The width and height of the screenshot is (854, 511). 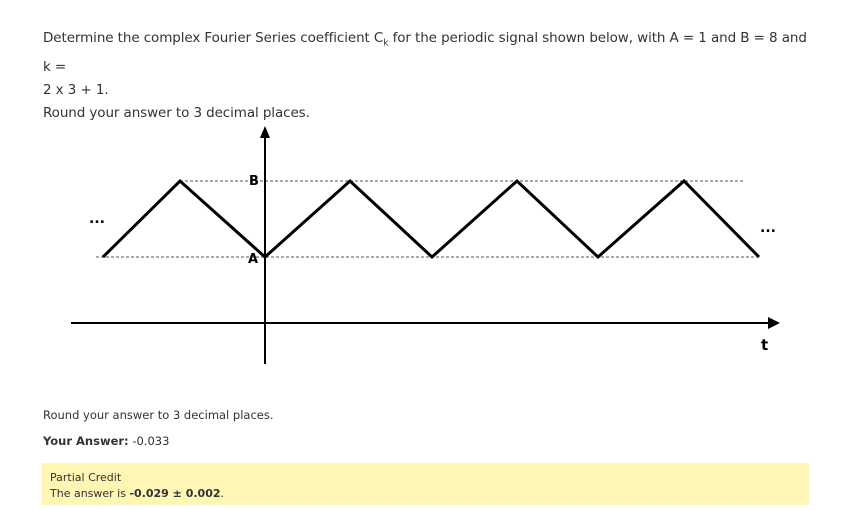 I want to click on round-instruction: Round your answer to 3 decimal places., so click(x=158, y=415).